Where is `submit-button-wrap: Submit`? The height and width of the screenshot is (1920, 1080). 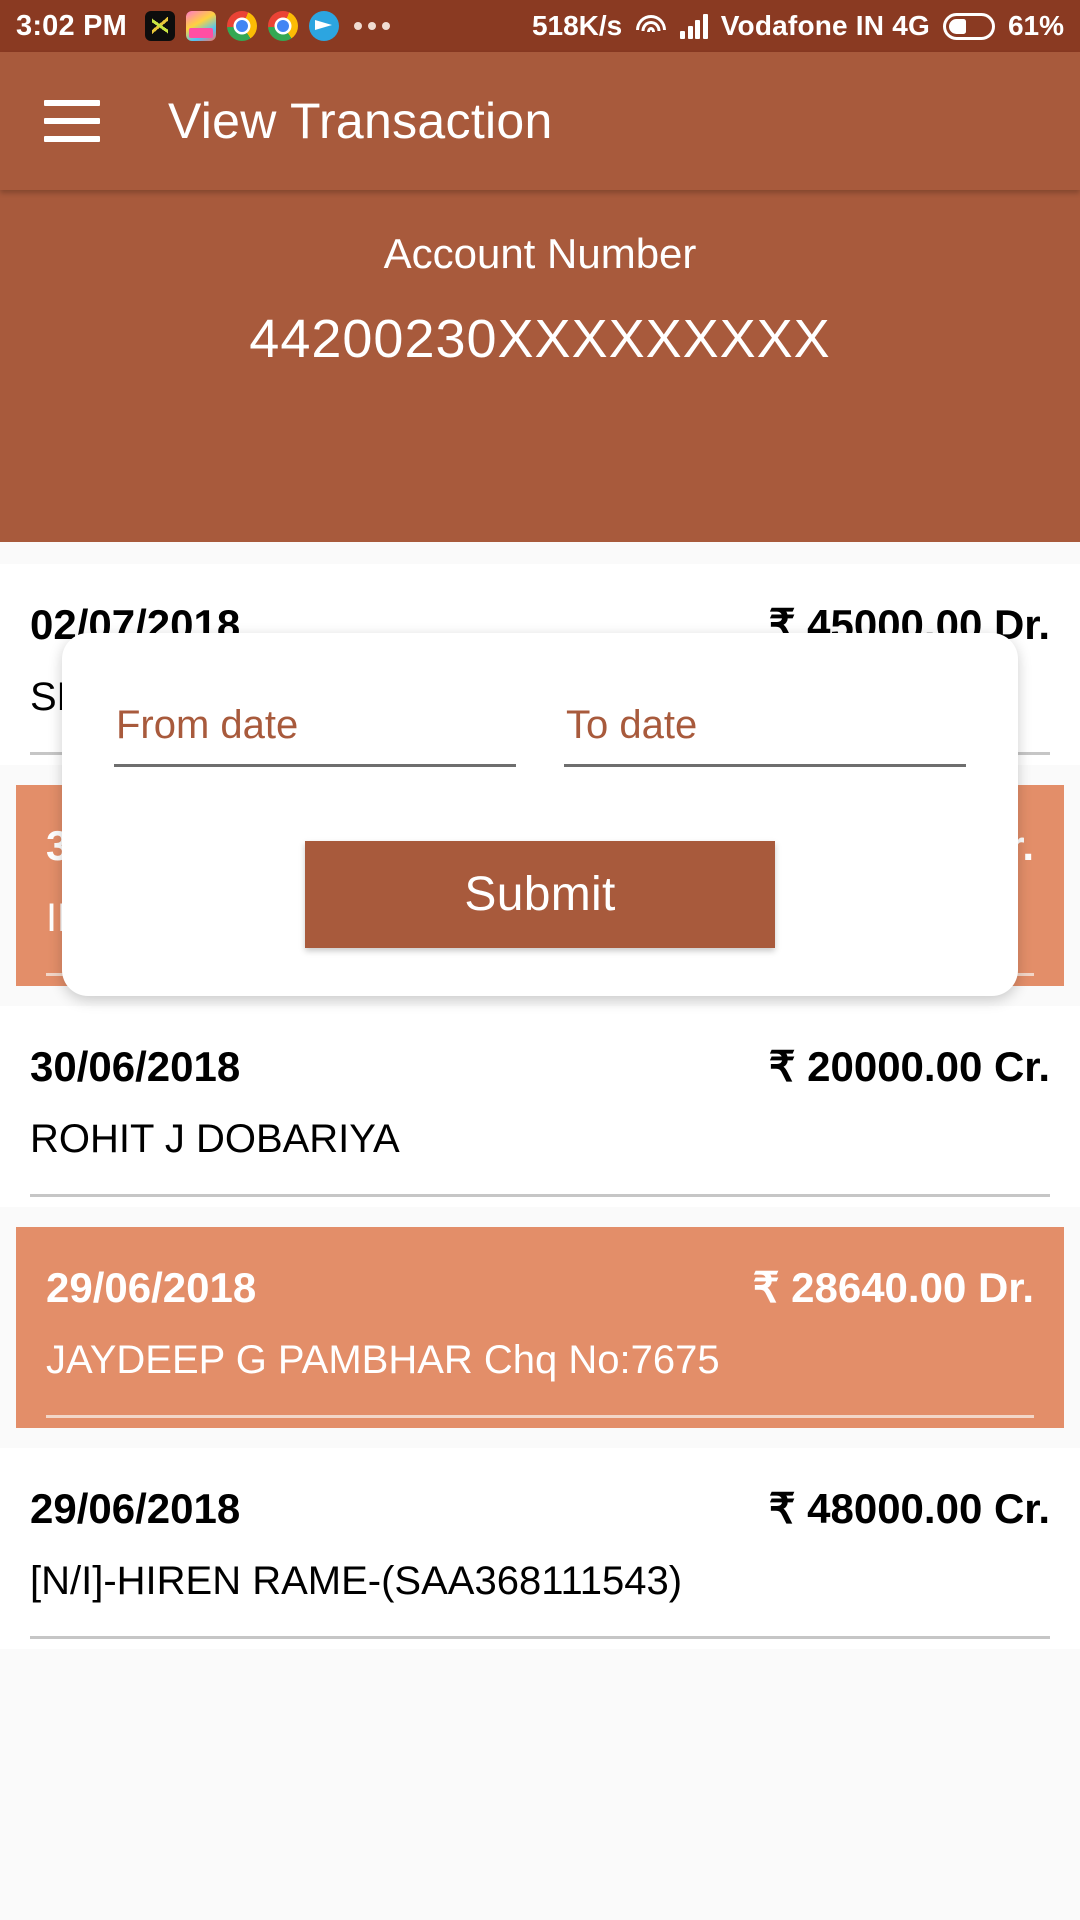
submit-button-wrap: Submit is located at coordinates (540, 894).